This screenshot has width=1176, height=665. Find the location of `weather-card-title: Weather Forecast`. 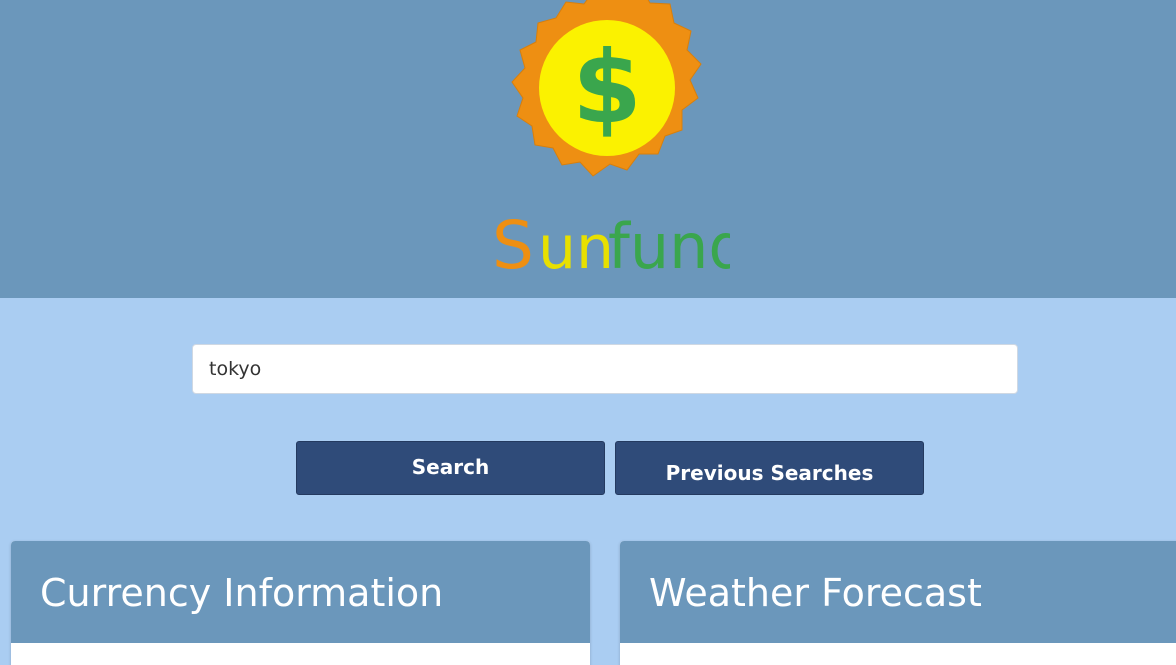

weather-card-title: Weather Forecast is located at coordinates (815, 593).